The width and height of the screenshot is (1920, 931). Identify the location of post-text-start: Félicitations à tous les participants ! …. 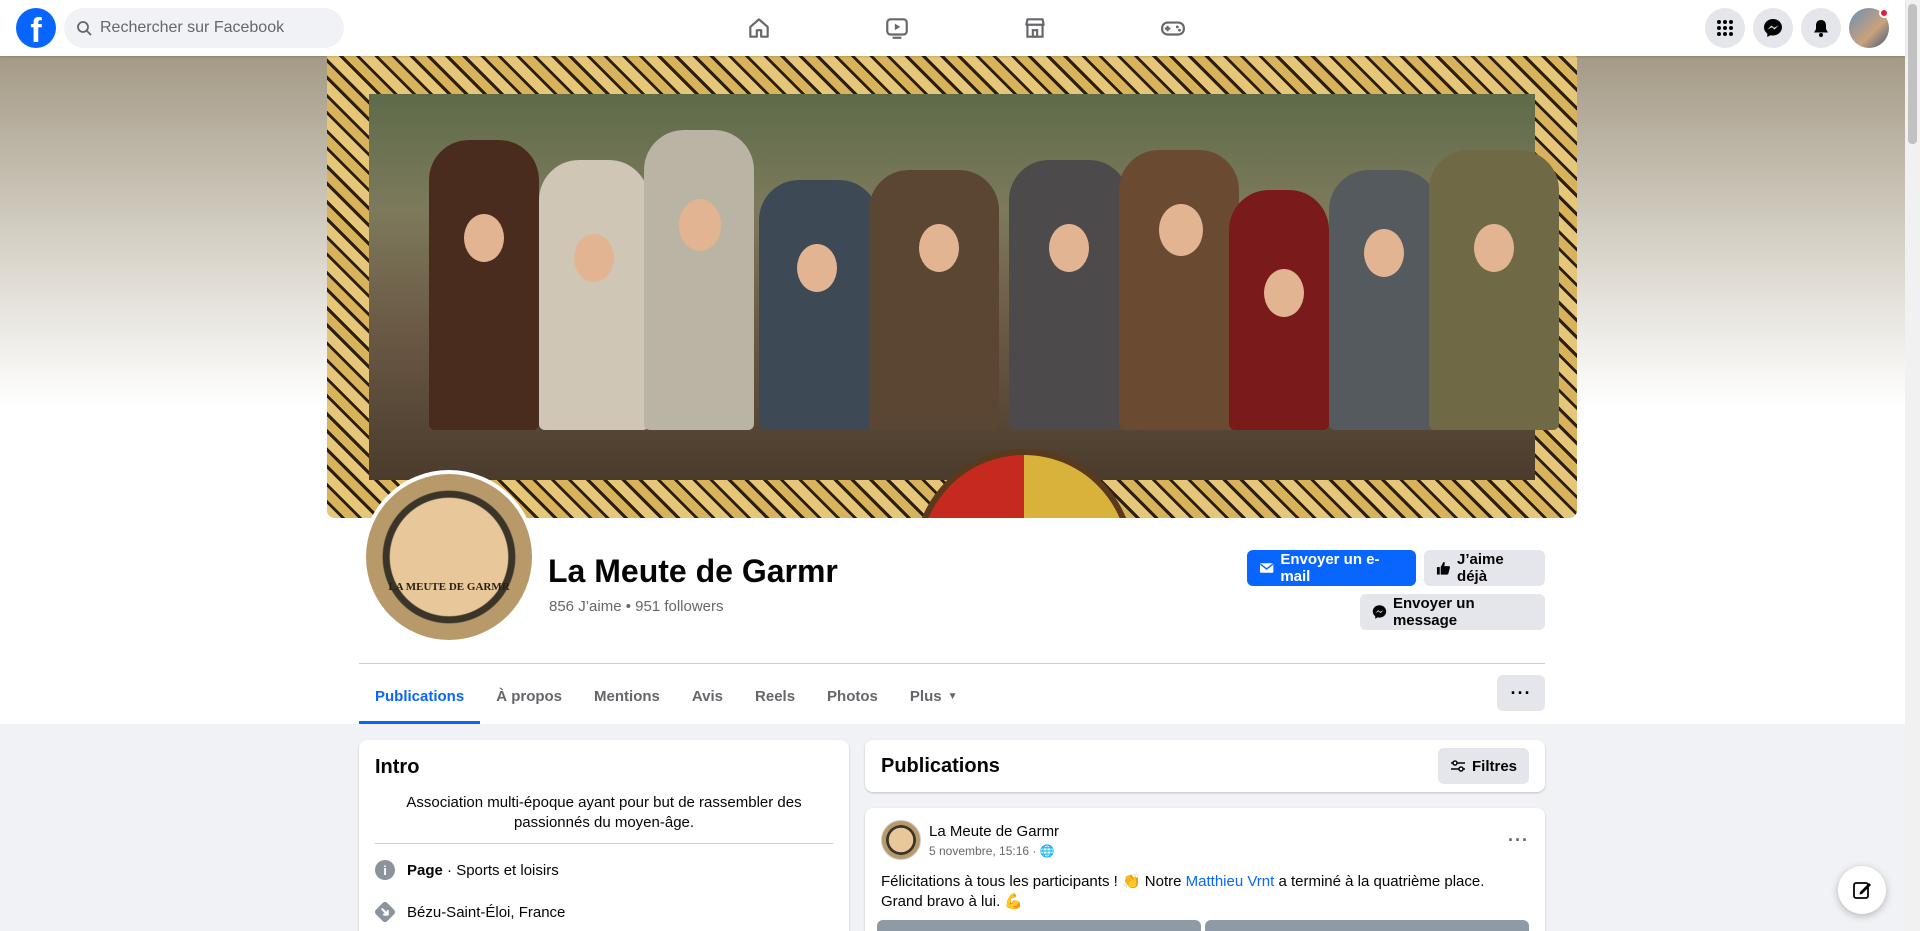
(1033, 881).